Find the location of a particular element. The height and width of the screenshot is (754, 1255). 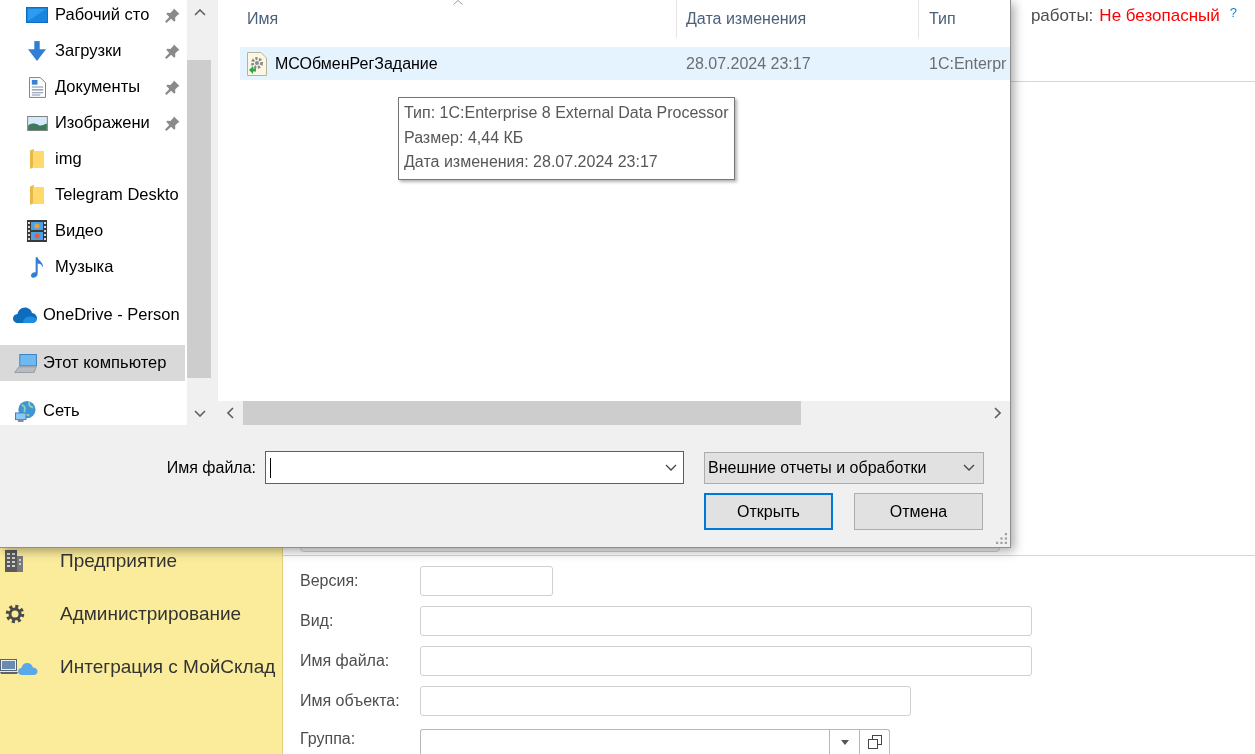

field-label: Группа: is located at coordinates (328, 738).